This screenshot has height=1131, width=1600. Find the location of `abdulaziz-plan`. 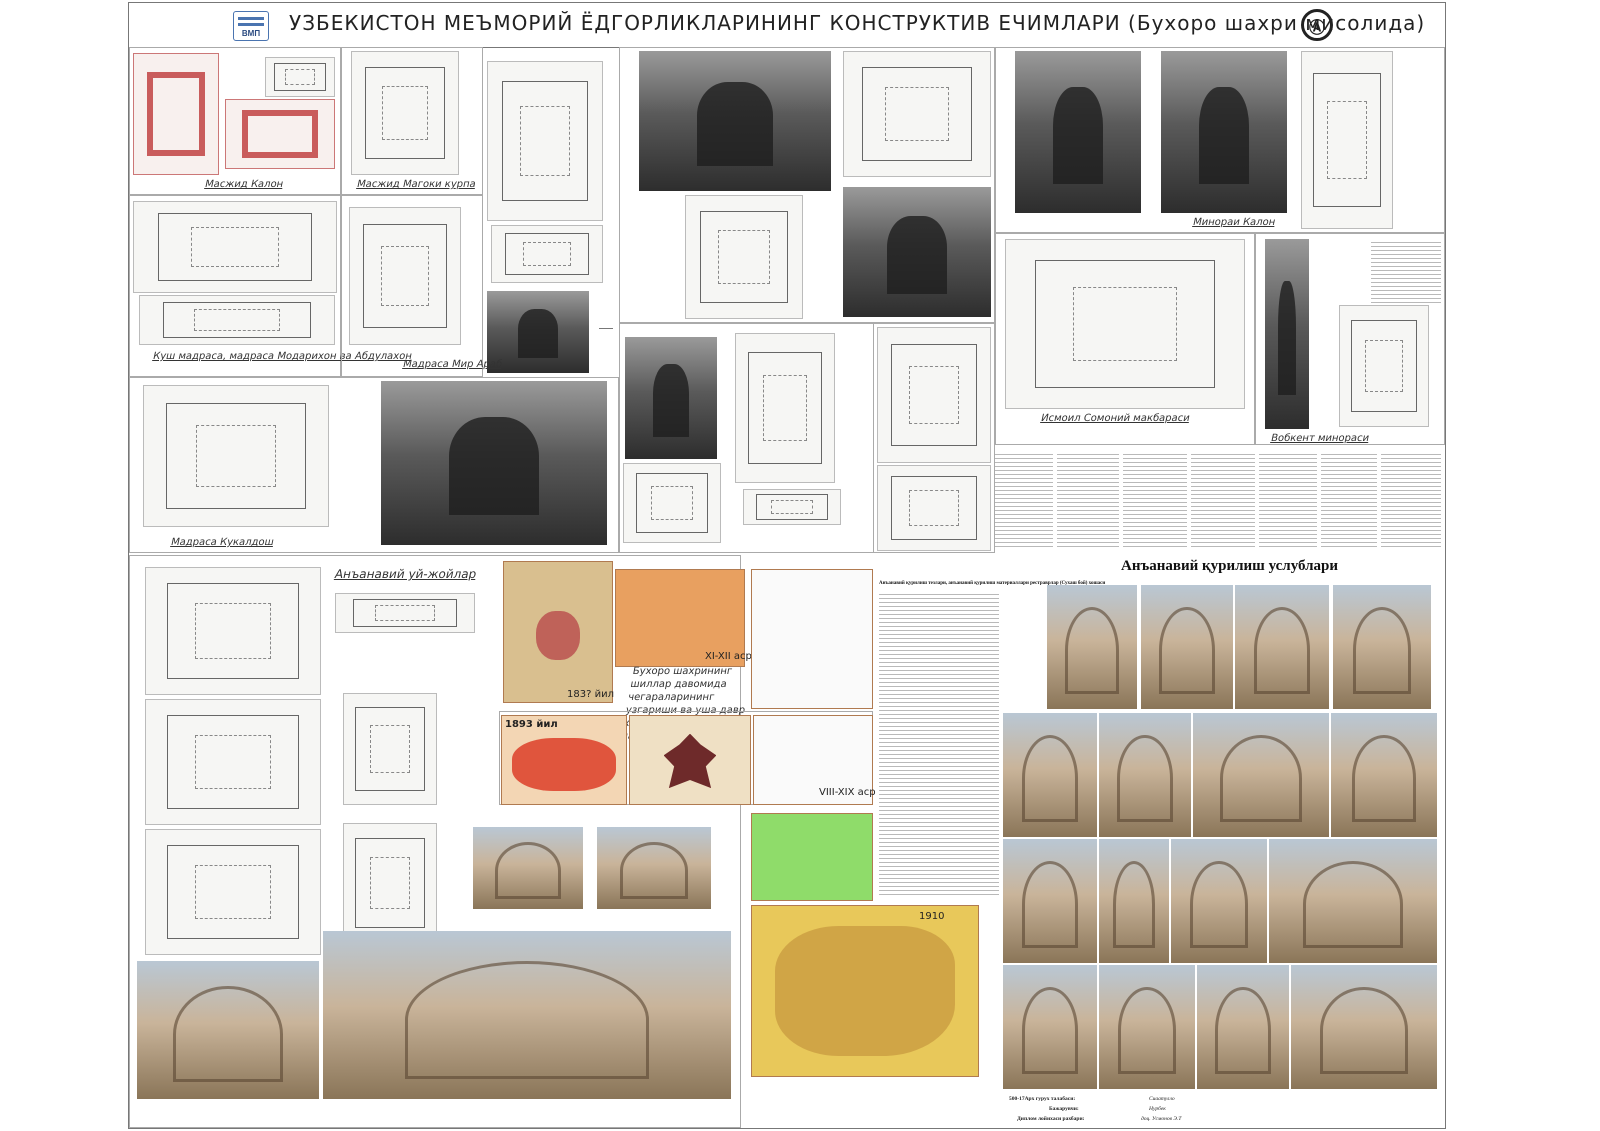

abdulaziz-plan is located at coordinates (785, 408).